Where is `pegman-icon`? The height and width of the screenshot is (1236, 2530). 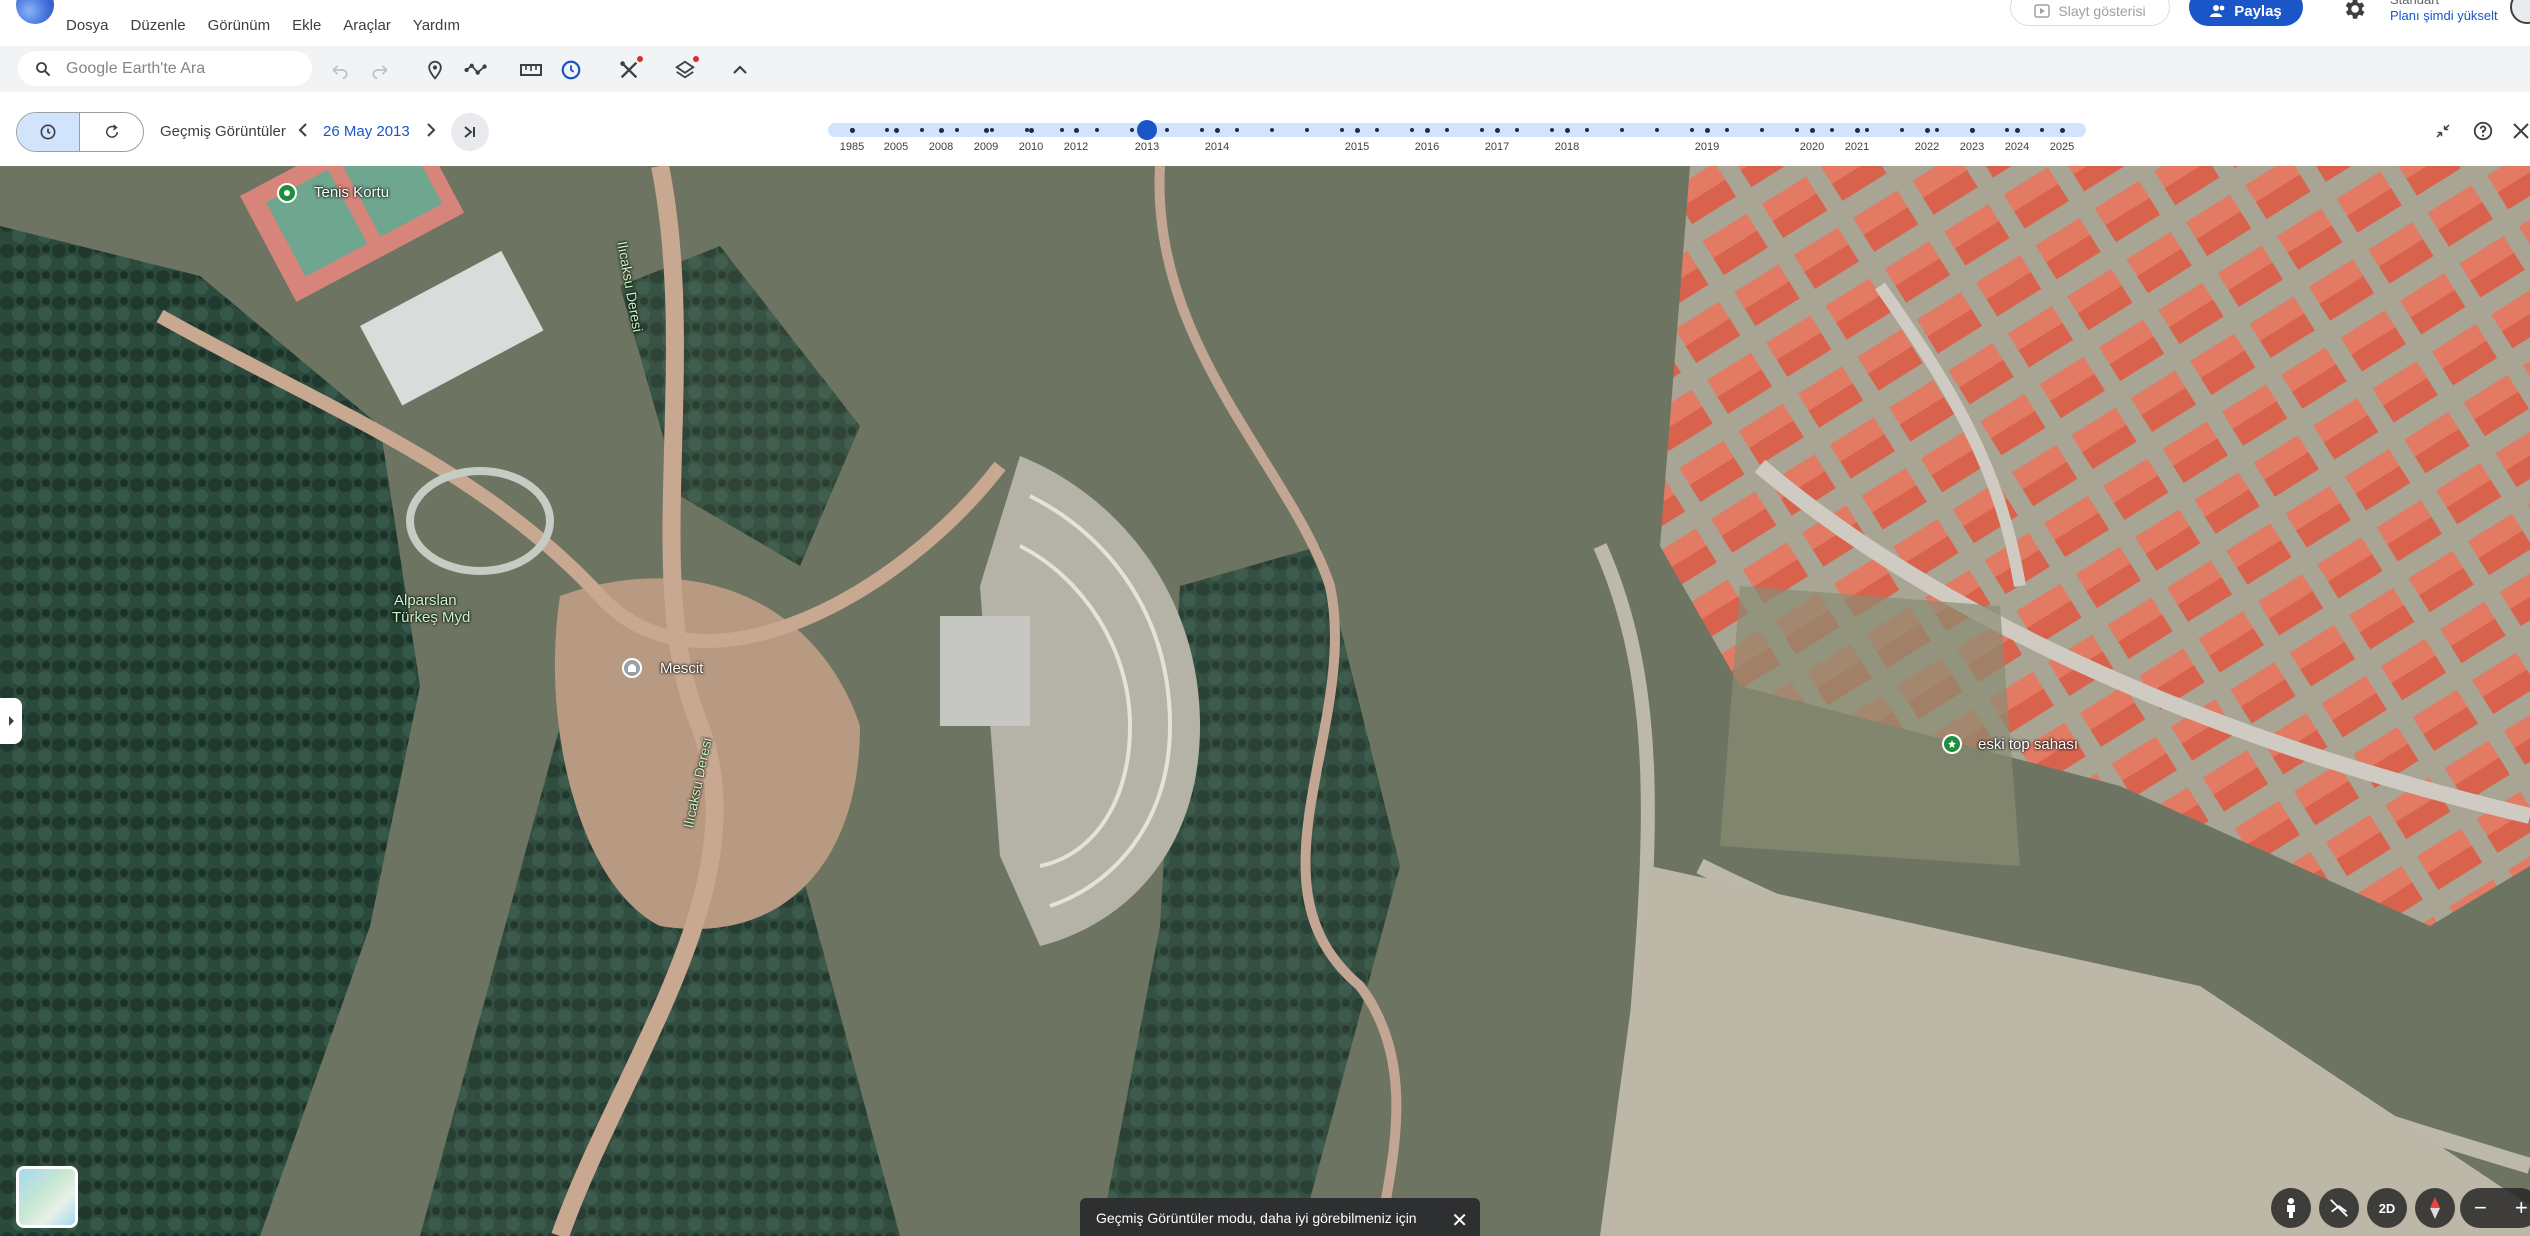
pegman-icon is located at coordinates (2291, 1208).